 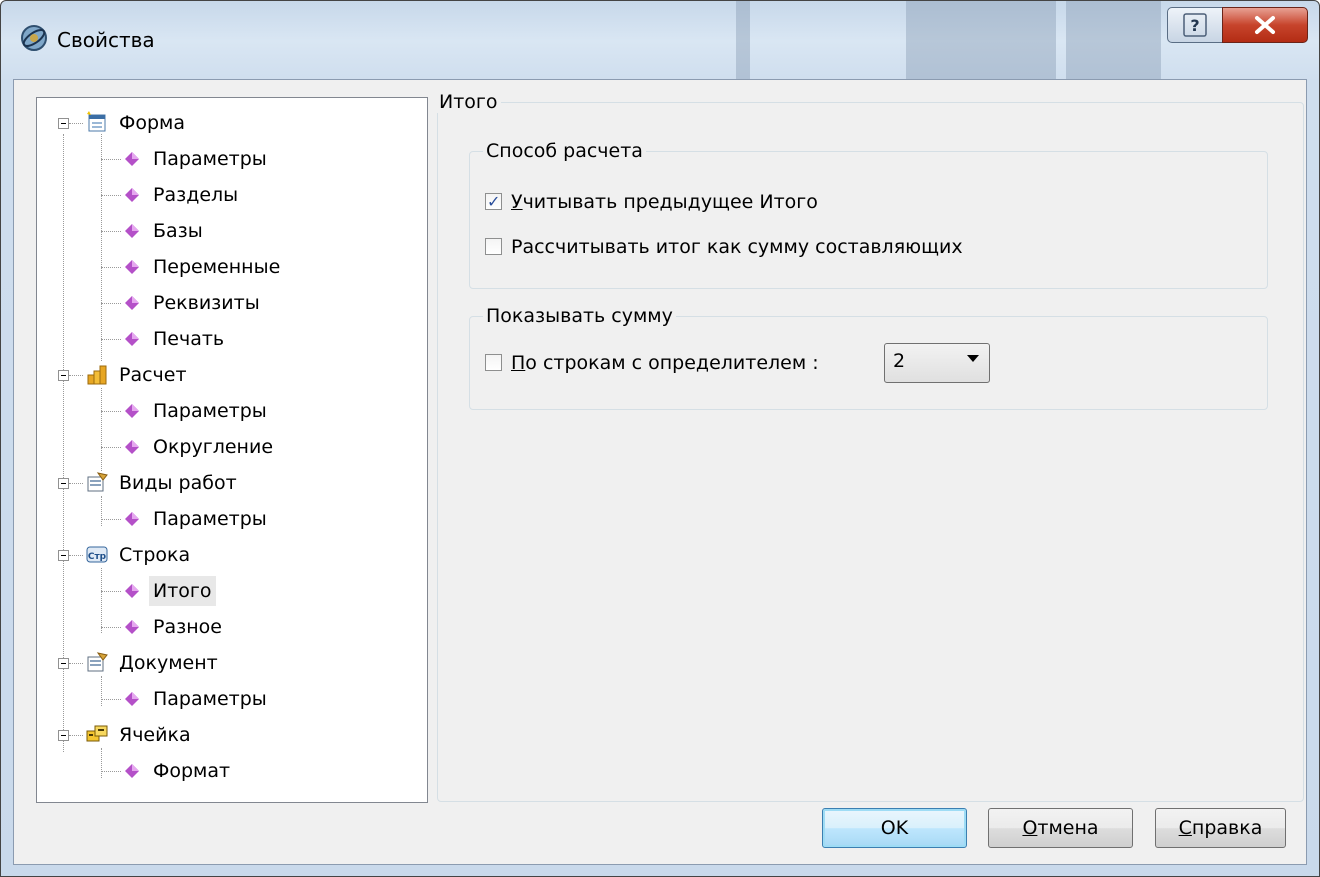 I want to click on label-rest: правка, so click(x=1227, y=828).